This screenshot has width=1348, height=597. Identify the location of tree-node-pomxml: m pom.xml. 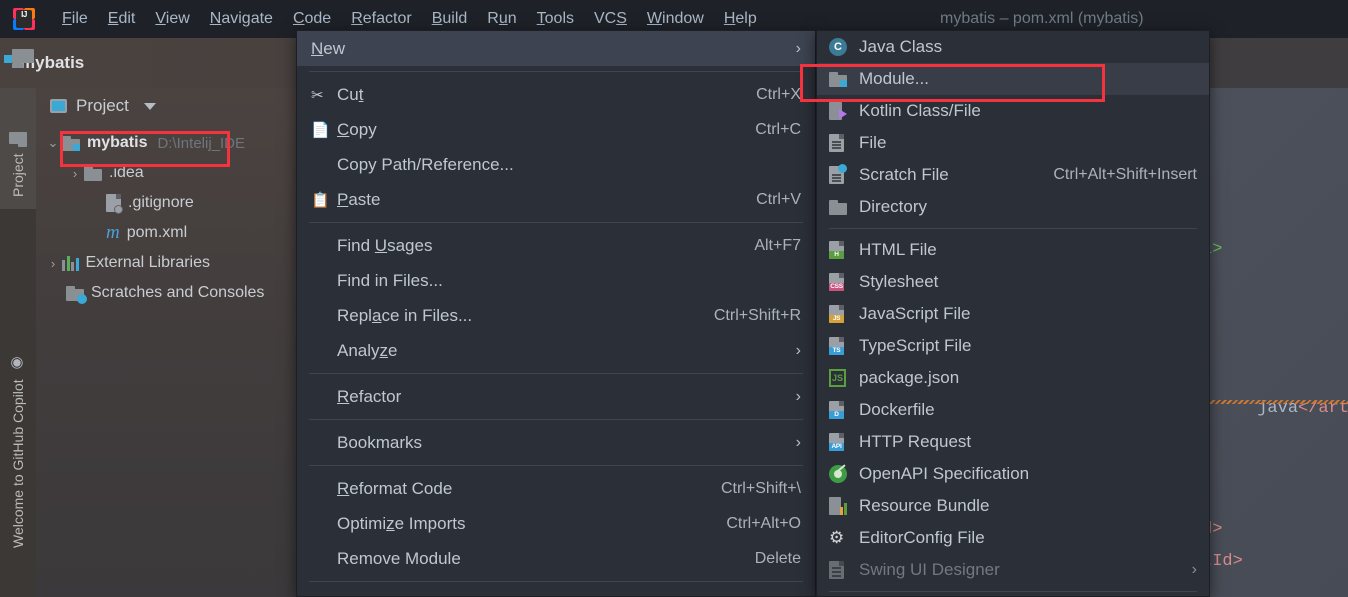
(166, 233).